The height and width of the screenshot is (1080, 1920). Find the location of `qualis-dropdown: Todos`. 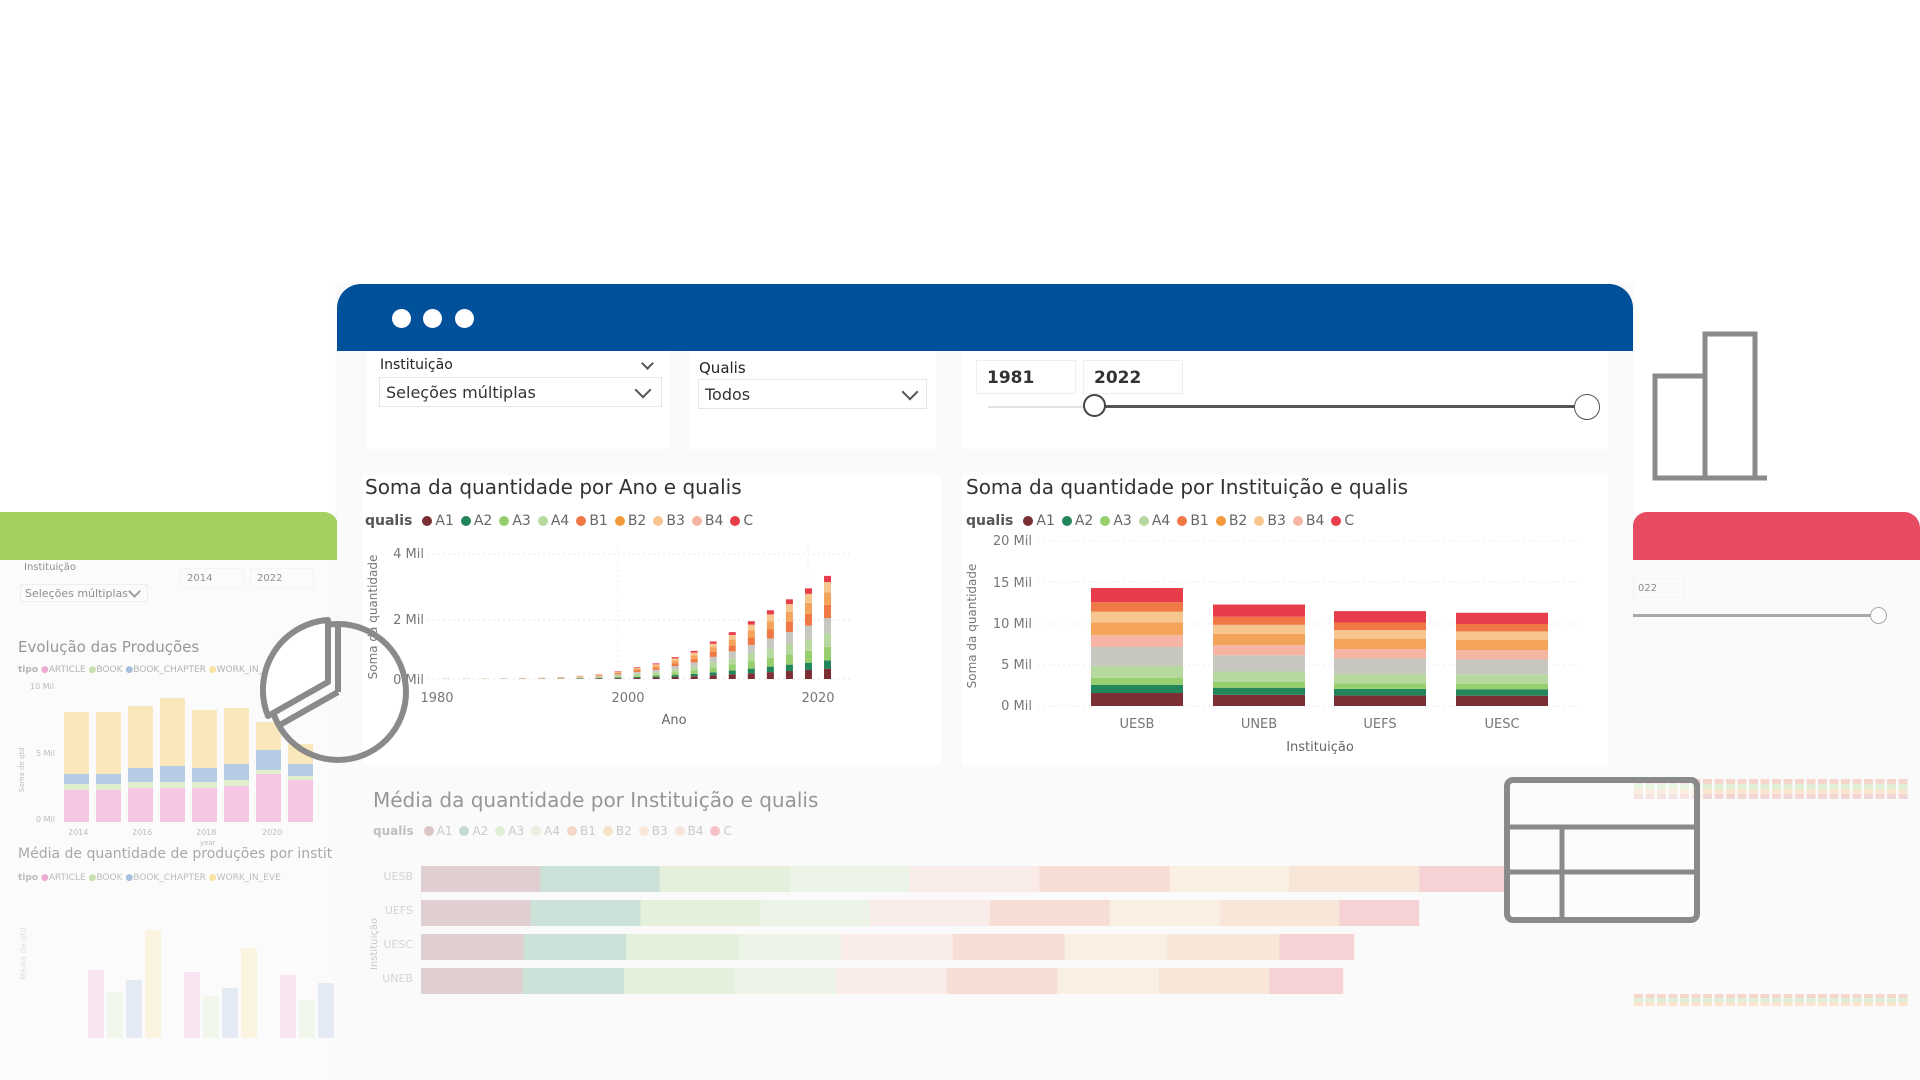

qualis-dropdown: Todos is located at coordinates (812, 394).